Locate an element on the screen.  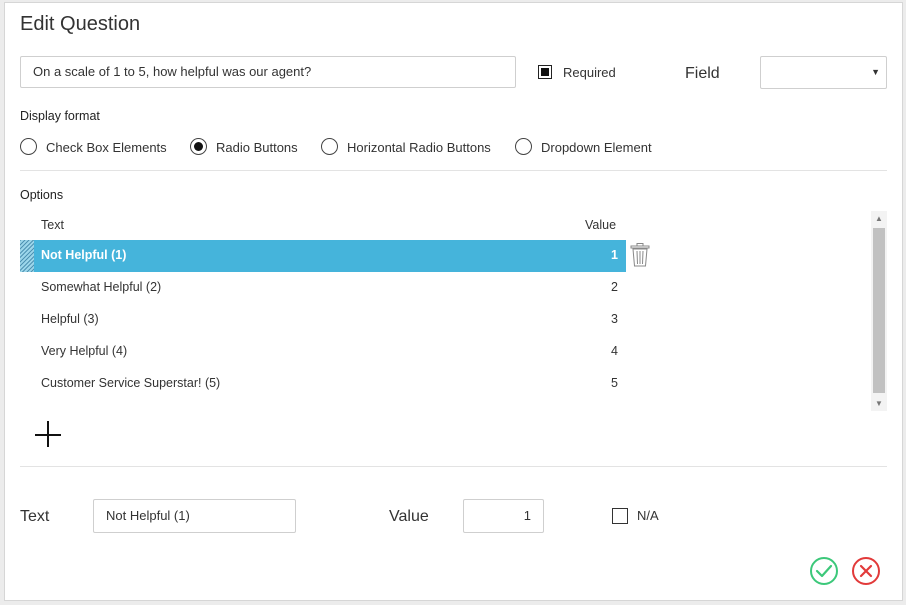
option-value-input: 1 is located at coordinates (503, 516).